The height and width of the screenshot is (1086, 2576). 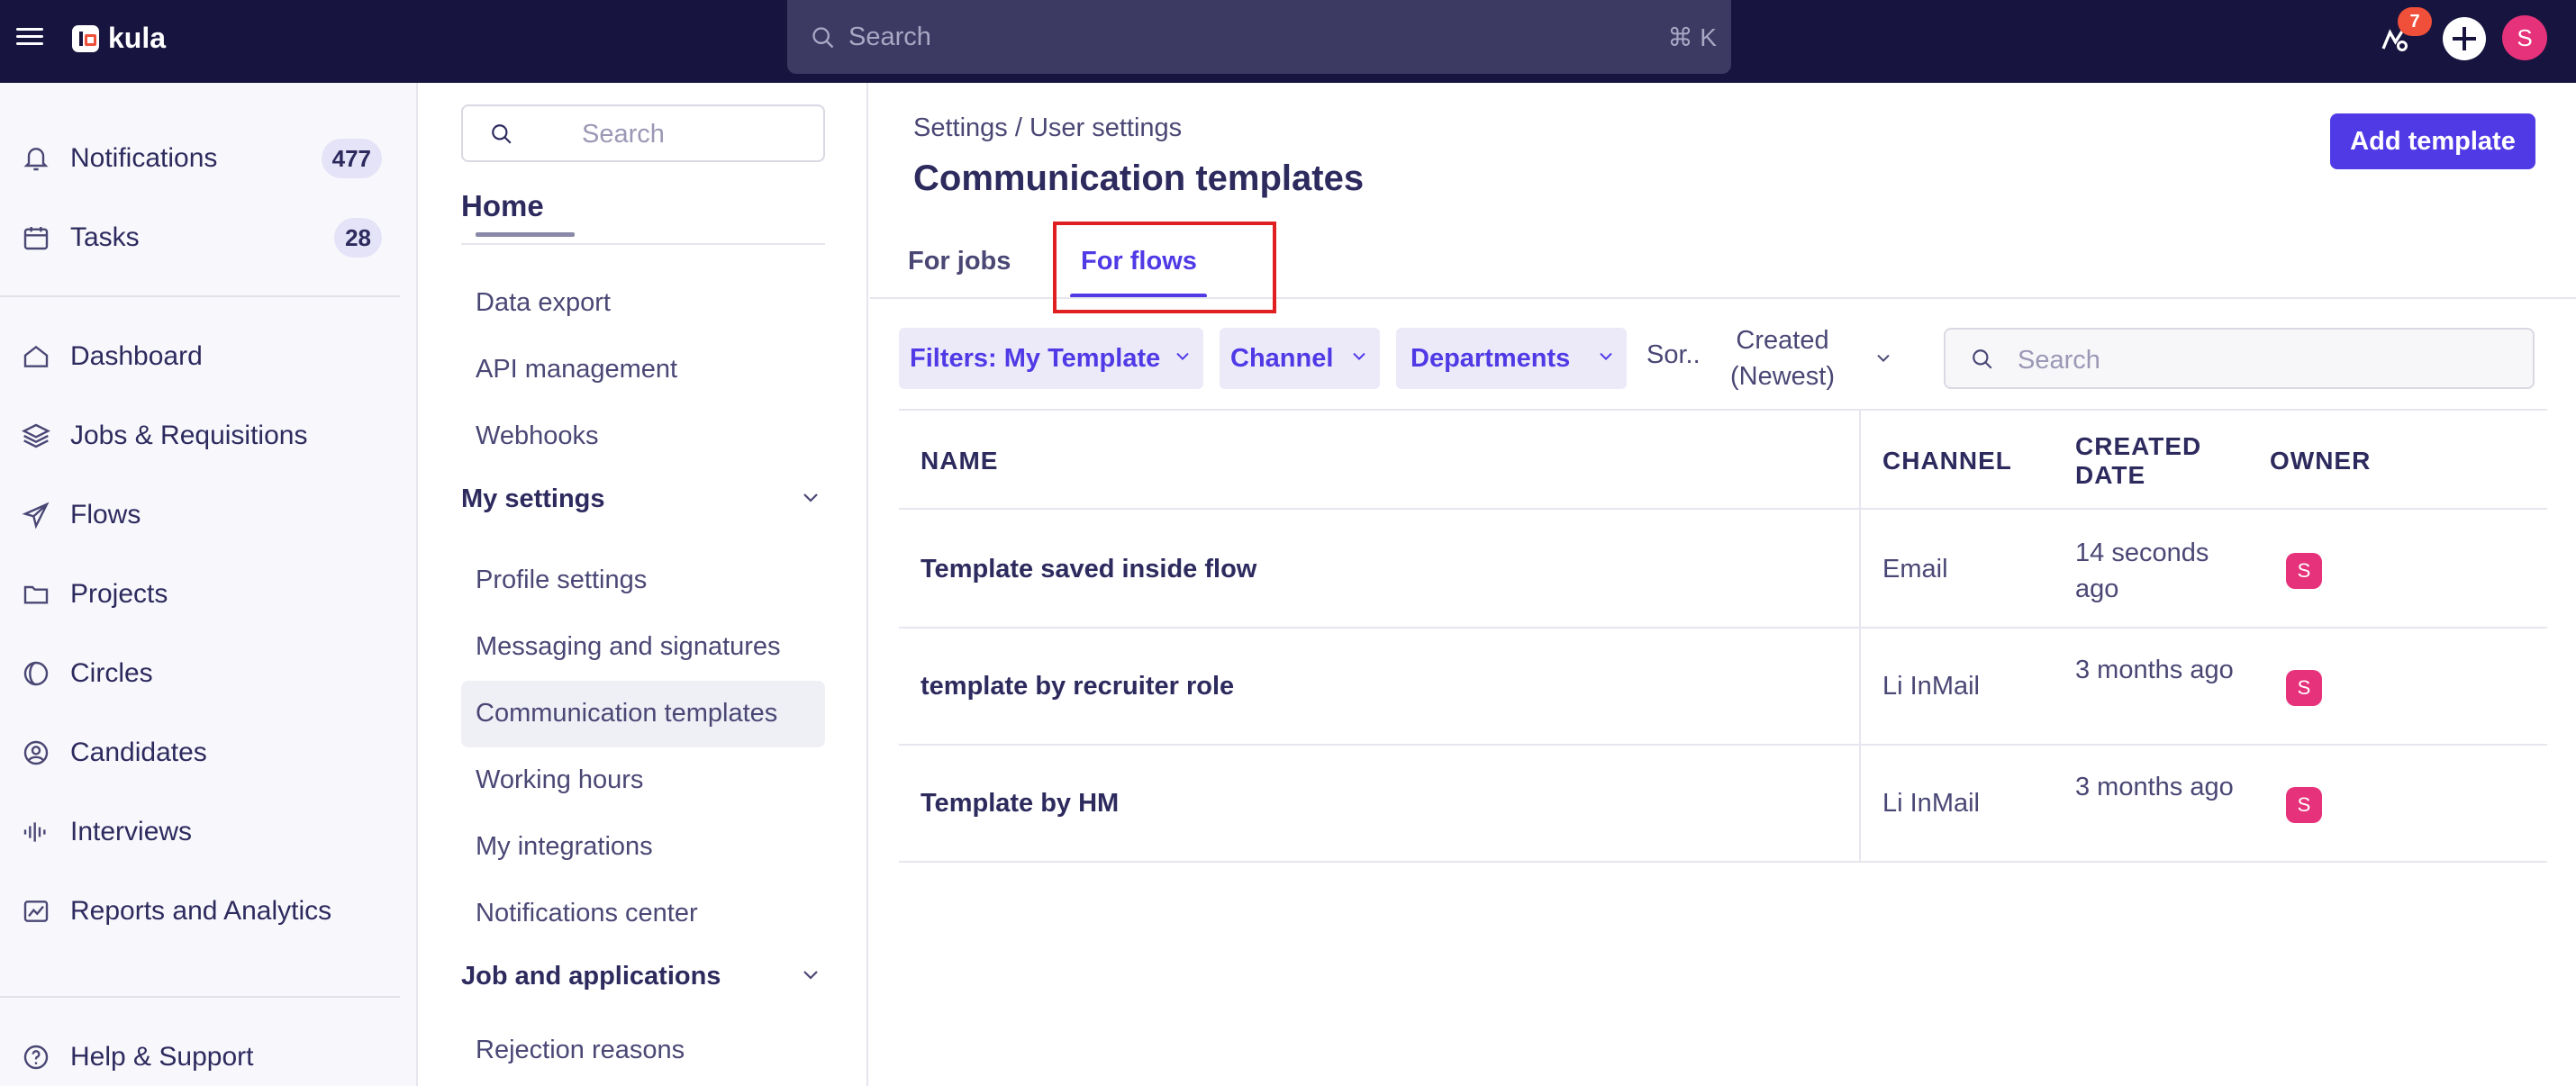 What do you see at coordinates (209, 515) in the screenshot?
I see `nav-flows: Flows` at bounding box center [209, 515].